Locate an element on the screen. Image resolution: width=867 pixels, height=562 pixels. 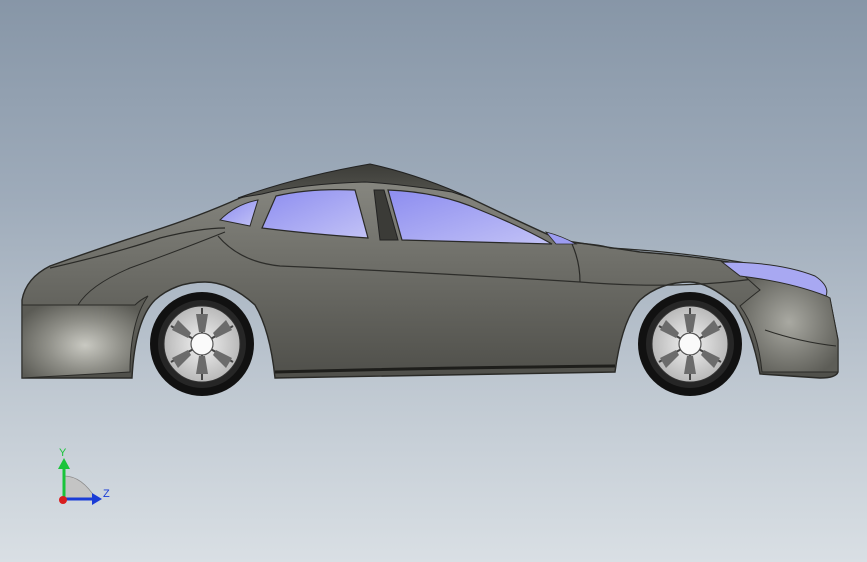
rear-wheel is located at coordinates (202, 344).